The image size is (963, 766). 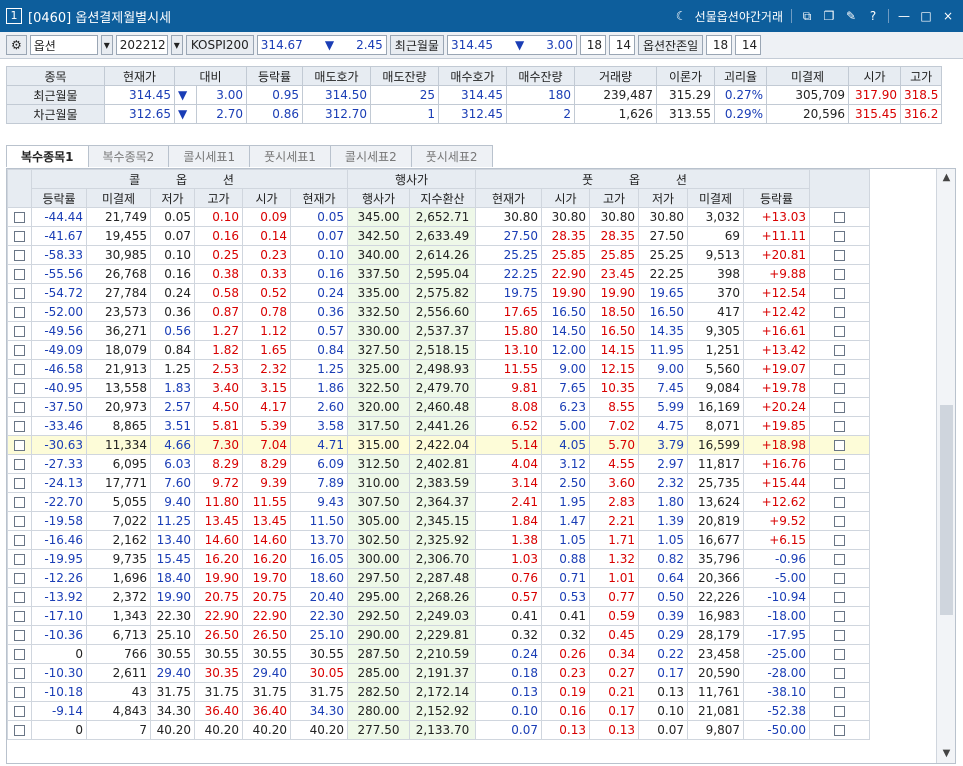 What do you see at coordinates (614, 198) in the screenshot?
I see `put-column-header: 고가` at bounding box center [614, 198].